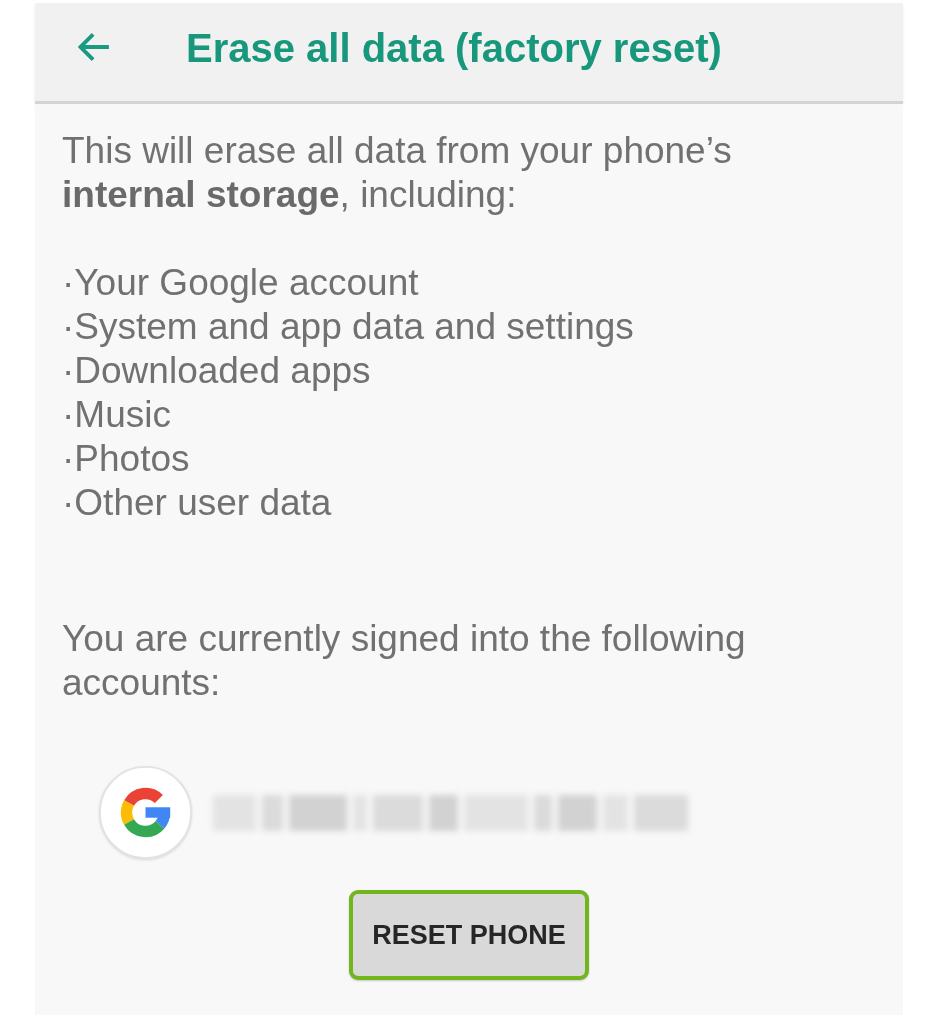 The image size is (937, 1024). Describe the element at coordinates (126, 459) in the screenshot. I see `list-item: ·Photos` at that location.